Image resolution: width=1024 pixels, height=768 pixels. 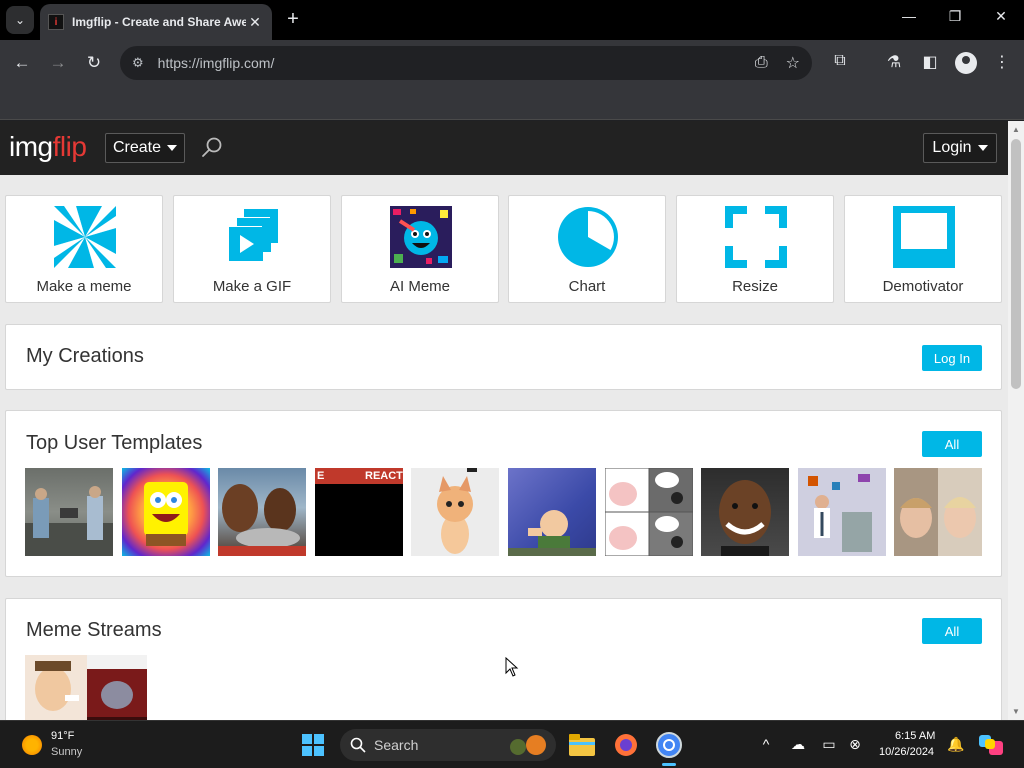 What do you see at coordinates (62, 736) in the screenshot?
I see `weather-temperature: 91°F` at bounding box center [62, 736].